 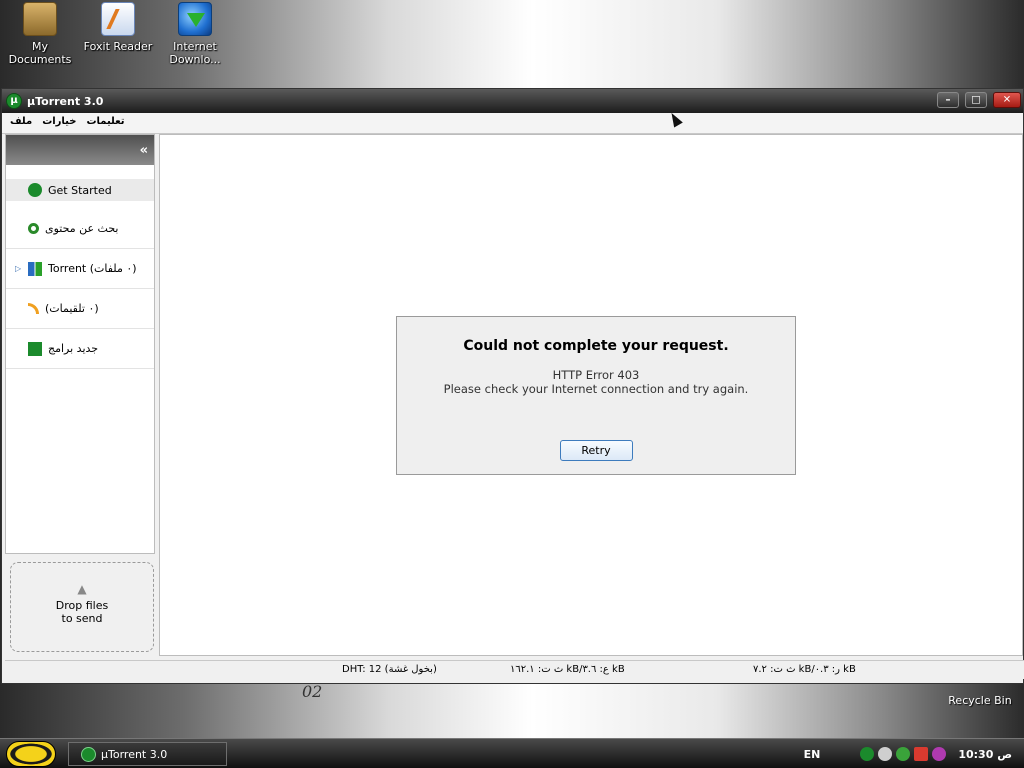 I want to click on wallpaper-text: 02, so click(x=312, y=691).